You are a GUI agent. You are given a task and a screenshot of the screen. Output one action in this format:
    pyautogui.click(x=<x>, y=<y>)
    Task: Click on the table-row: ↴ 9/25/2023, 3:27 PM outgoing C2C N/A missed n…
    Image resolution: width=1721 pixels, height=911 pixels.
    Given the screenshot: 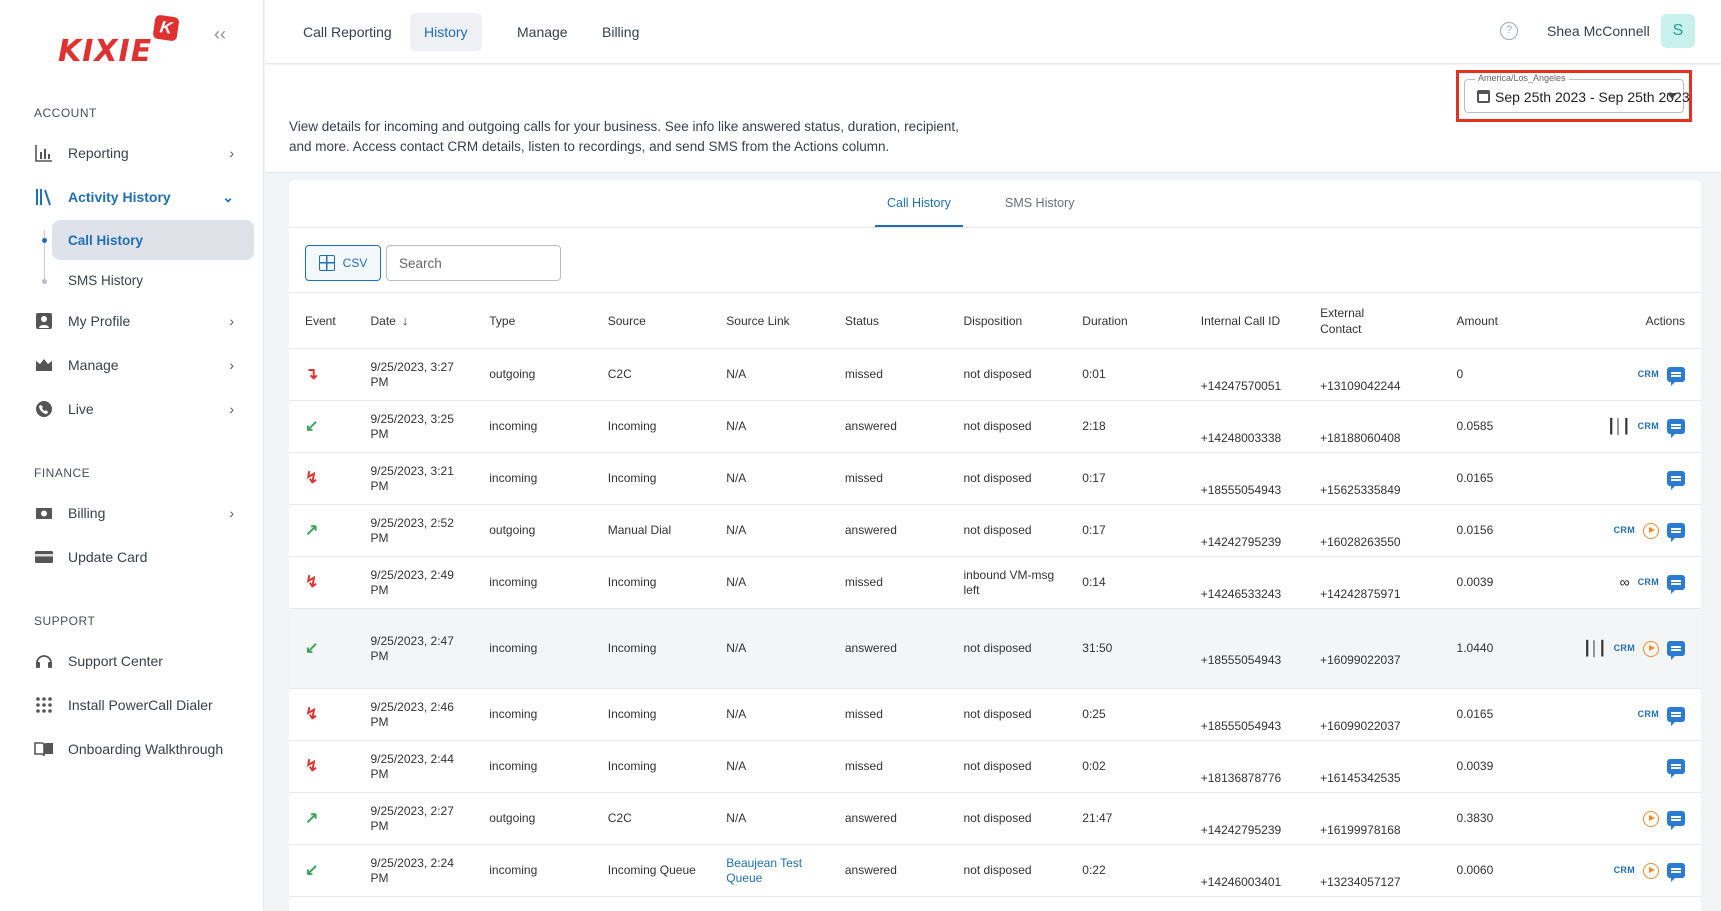 What is the action you would take?
    pyautogui.click(x=995, y=374)
    